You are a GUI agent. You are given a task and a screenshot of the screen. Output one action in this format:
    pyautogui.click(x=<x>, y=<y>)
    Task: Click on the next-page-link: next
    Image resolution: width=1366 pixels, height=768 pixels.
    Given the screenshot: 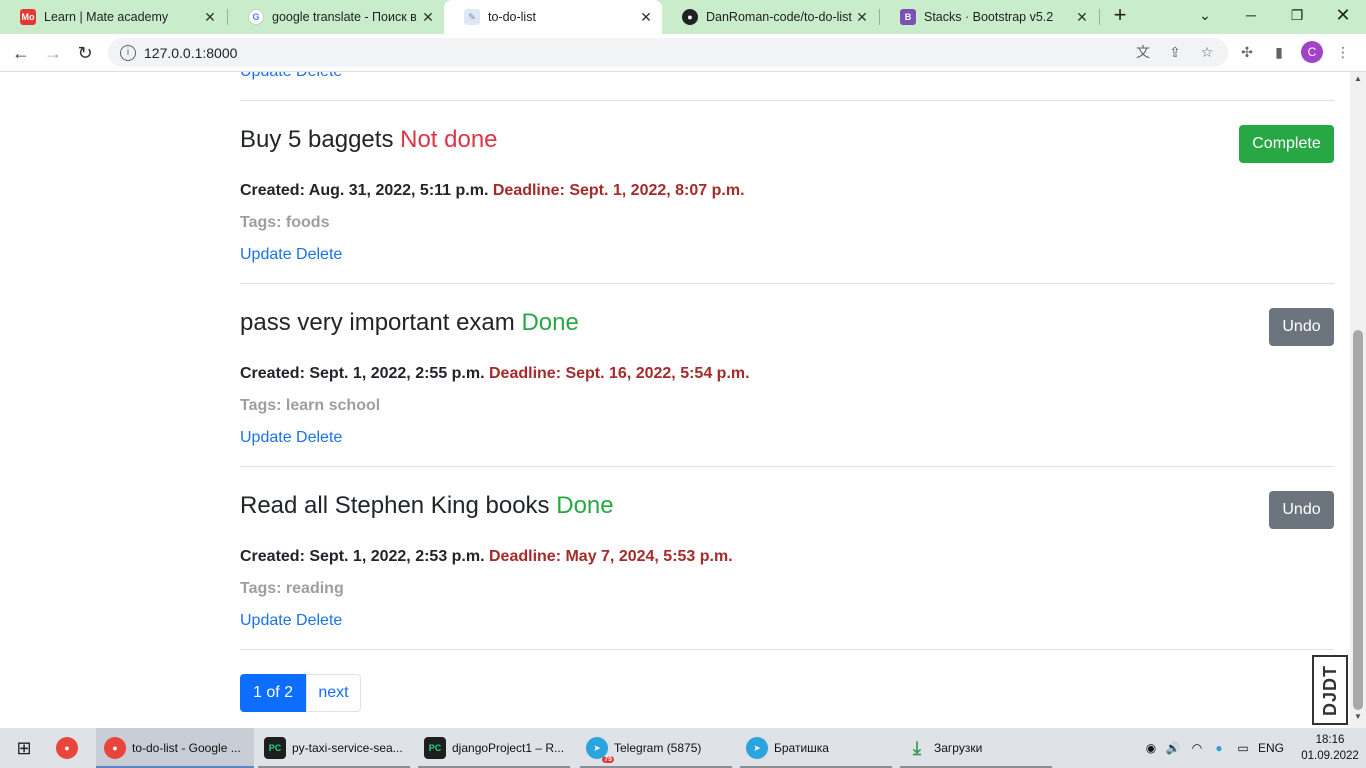 What is the action you would take?
    pyautogui.click(x=333, y=693)
    